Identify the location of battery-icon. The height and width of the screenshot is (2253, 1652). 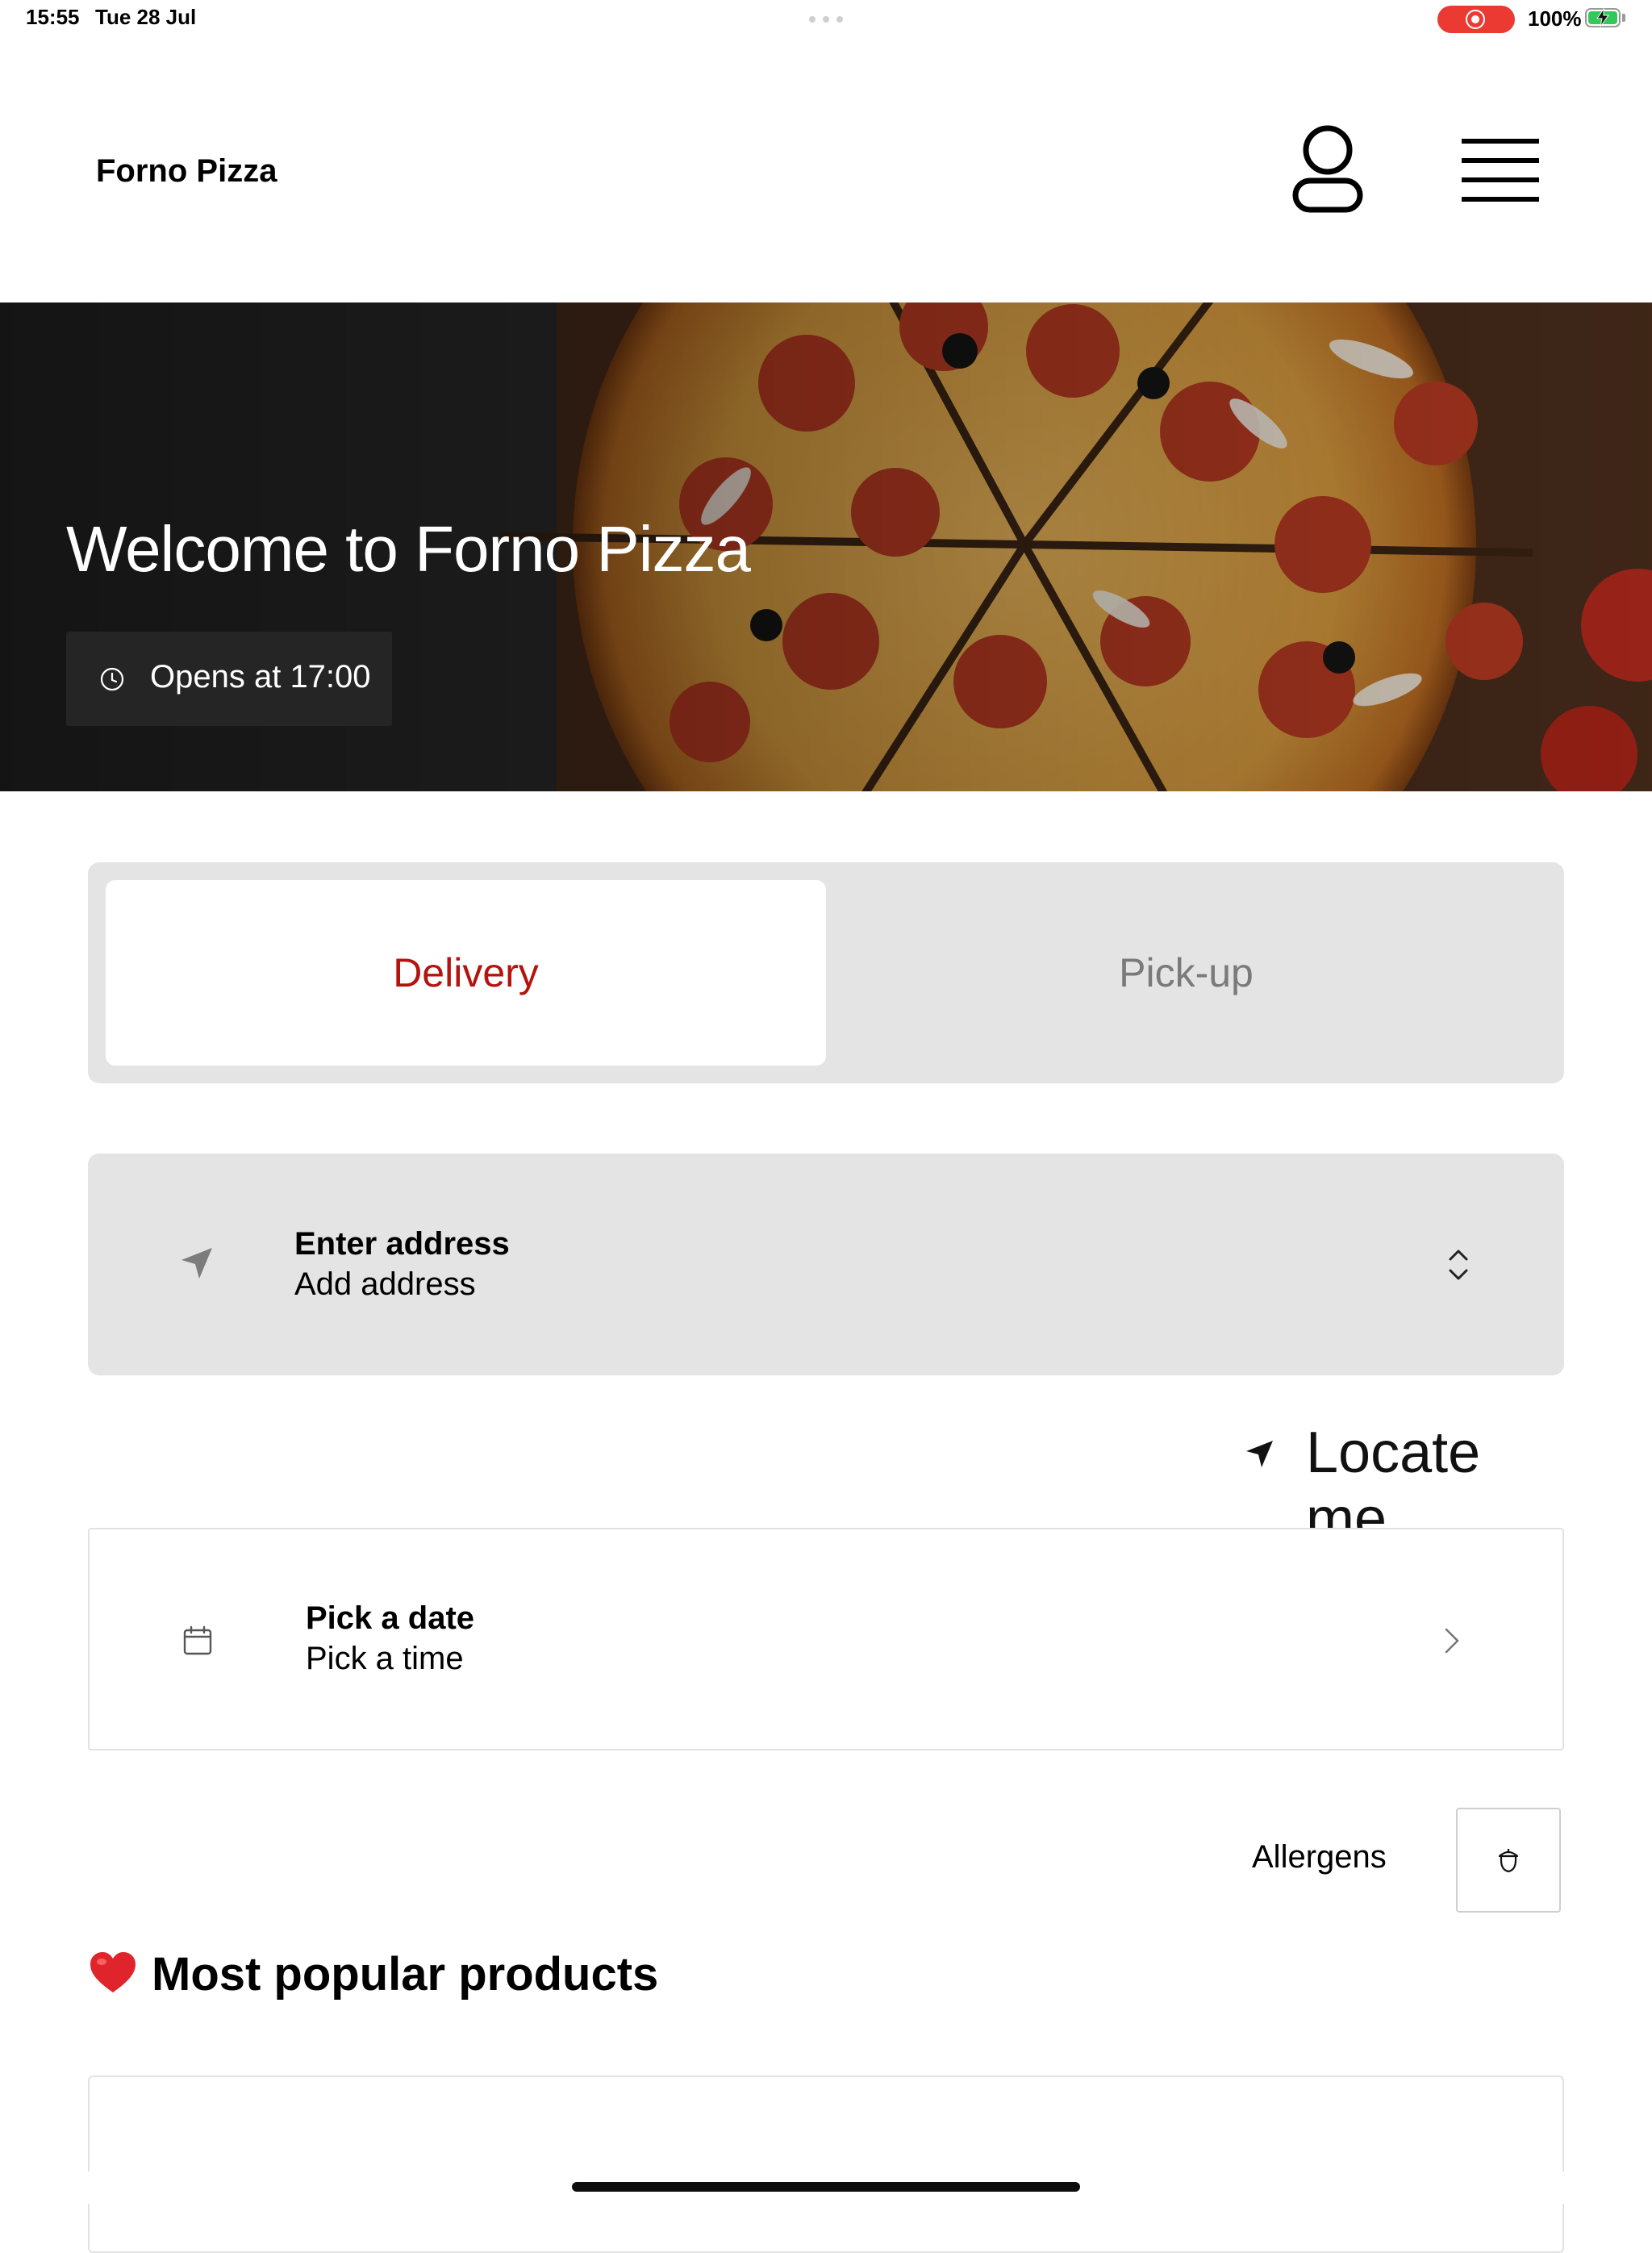
(1603, 17).